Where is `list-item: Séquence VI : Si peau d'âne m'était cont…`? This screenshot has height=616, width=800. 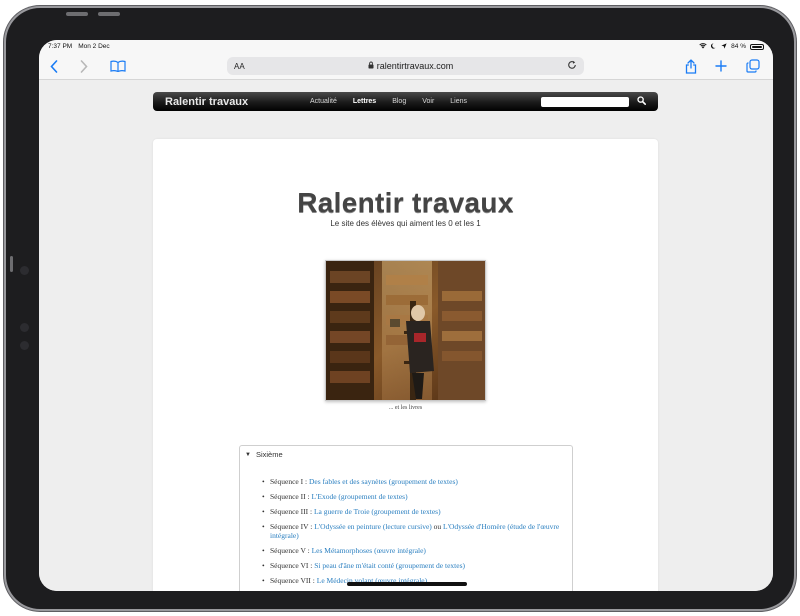 list-item: Séquence VI : Si peau d'âne m'était cont… is located at coordinates (417, 565).